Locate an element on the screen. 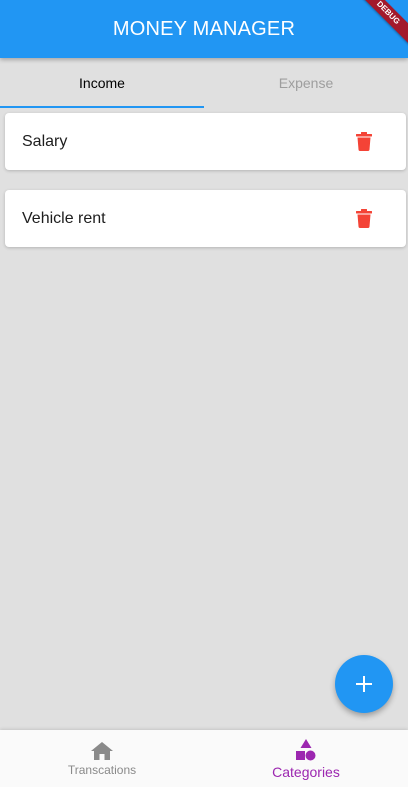  tab-expense: Expense is located at coordinates (306, 83).